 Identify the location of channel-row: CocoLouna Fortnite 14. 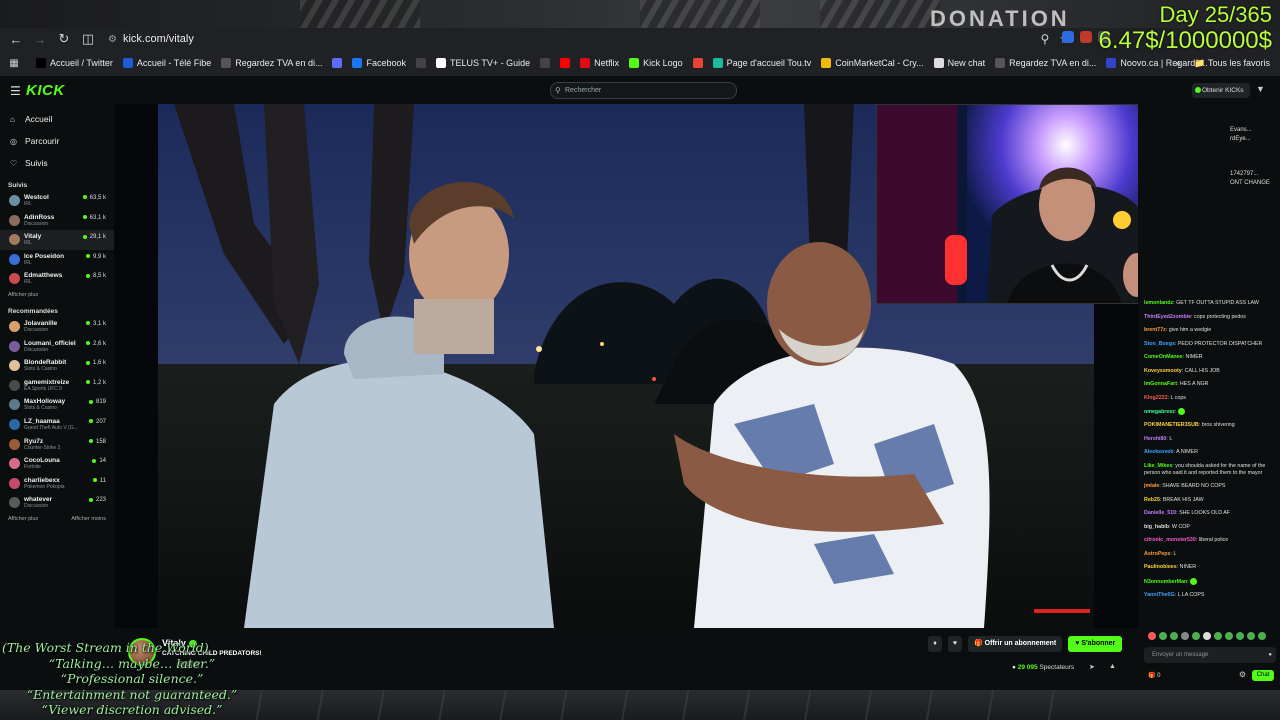
(57, 464).